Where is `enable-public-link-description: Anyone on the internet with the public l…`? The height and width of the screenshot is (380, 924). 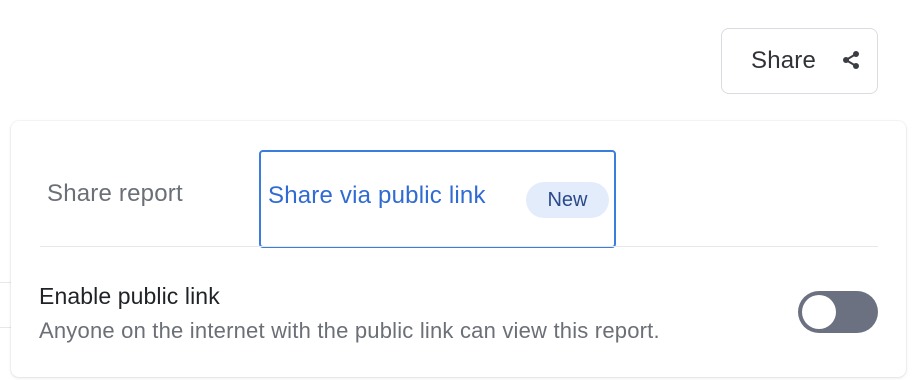 enable-public-link-description: Anyone on the internet with the public l… is located at coordinates (349, 330).